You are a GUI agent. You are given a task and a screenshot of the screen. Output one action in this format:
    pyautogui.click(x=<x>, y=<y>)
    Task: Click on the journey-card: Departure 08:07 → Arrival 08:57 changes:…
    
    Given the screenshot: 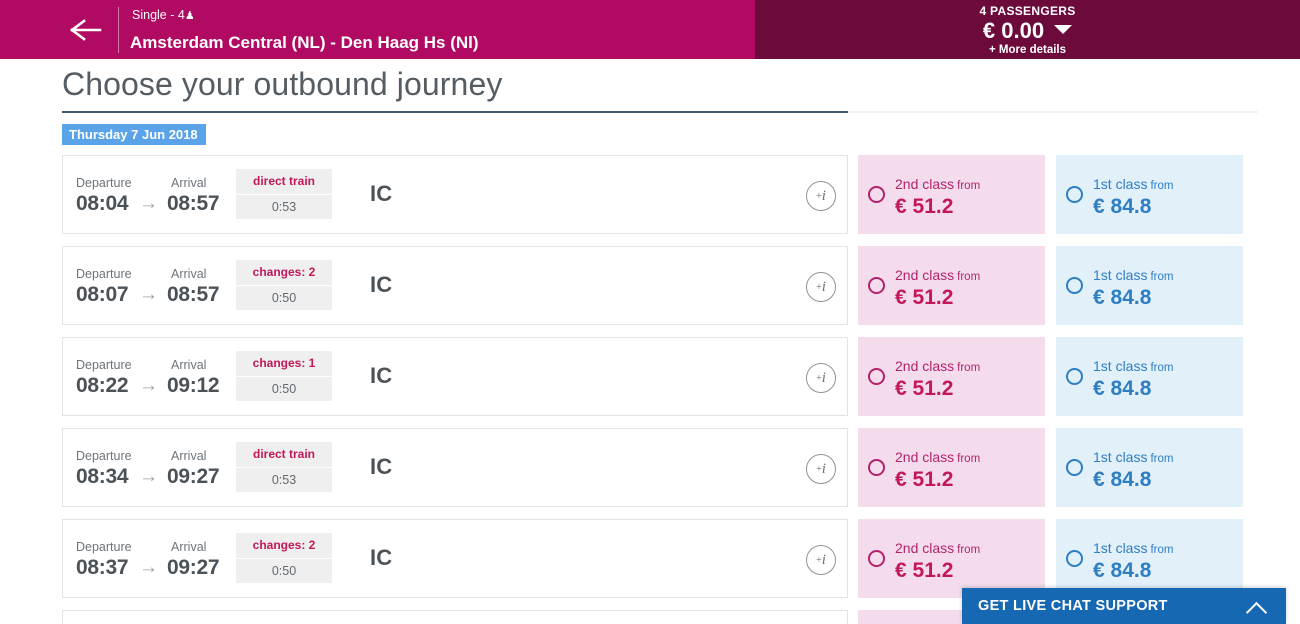 What is the action you would take?
    pyautogui.click(x=455, y=285)
    